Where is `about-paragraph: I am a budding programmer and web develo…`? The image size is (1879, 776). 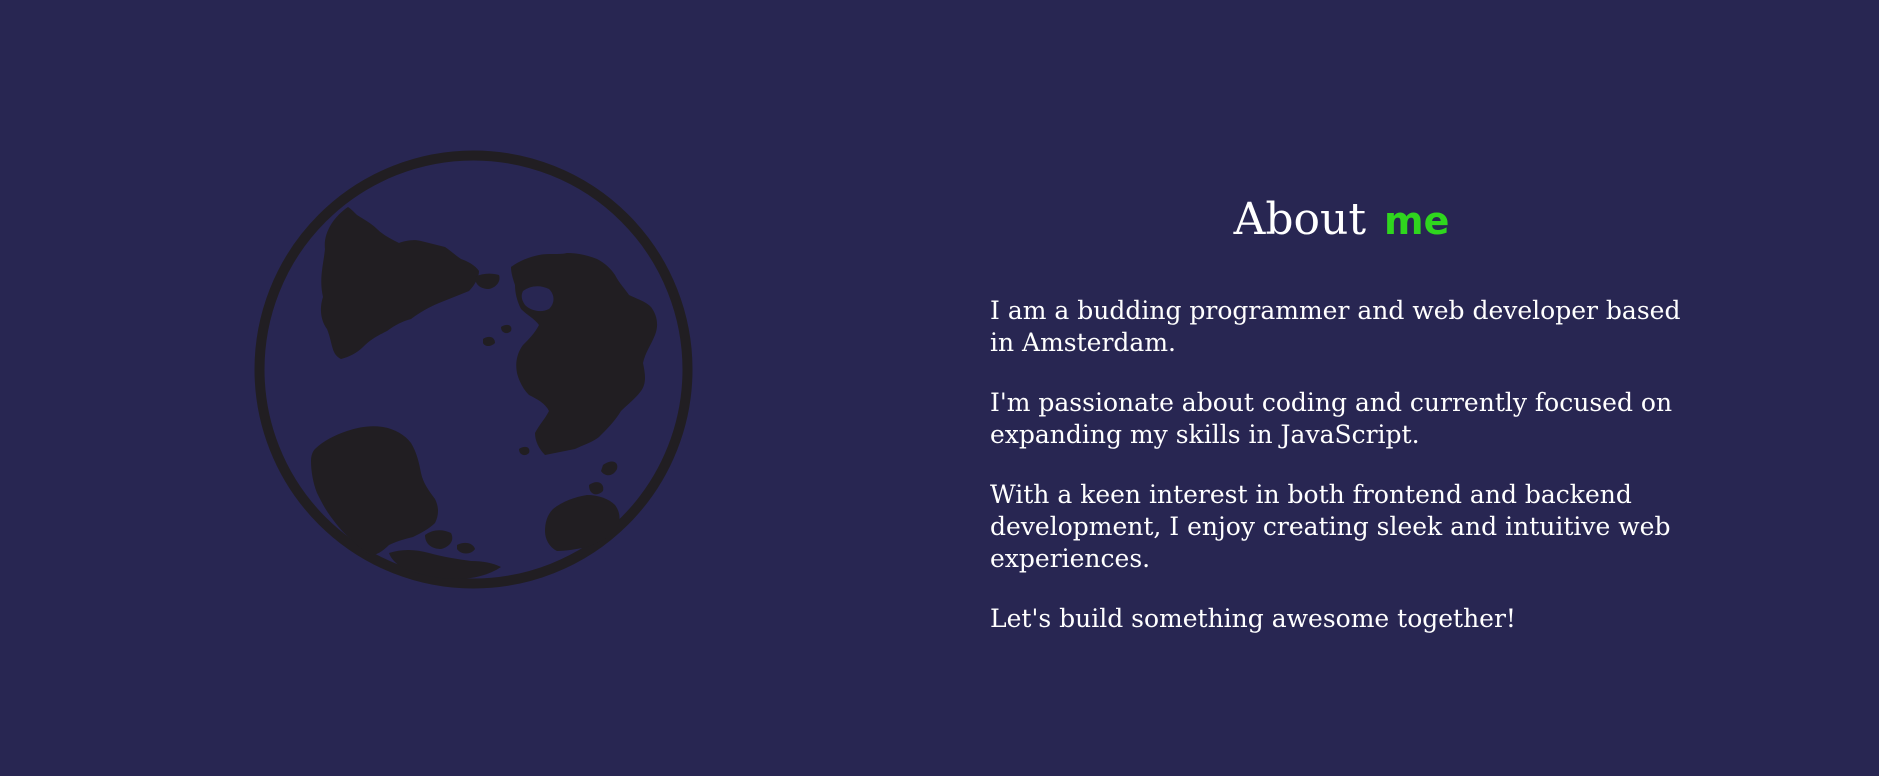
about-paragraph: I am a budding programmer and web develo… is located at coordinates (1335, 326).